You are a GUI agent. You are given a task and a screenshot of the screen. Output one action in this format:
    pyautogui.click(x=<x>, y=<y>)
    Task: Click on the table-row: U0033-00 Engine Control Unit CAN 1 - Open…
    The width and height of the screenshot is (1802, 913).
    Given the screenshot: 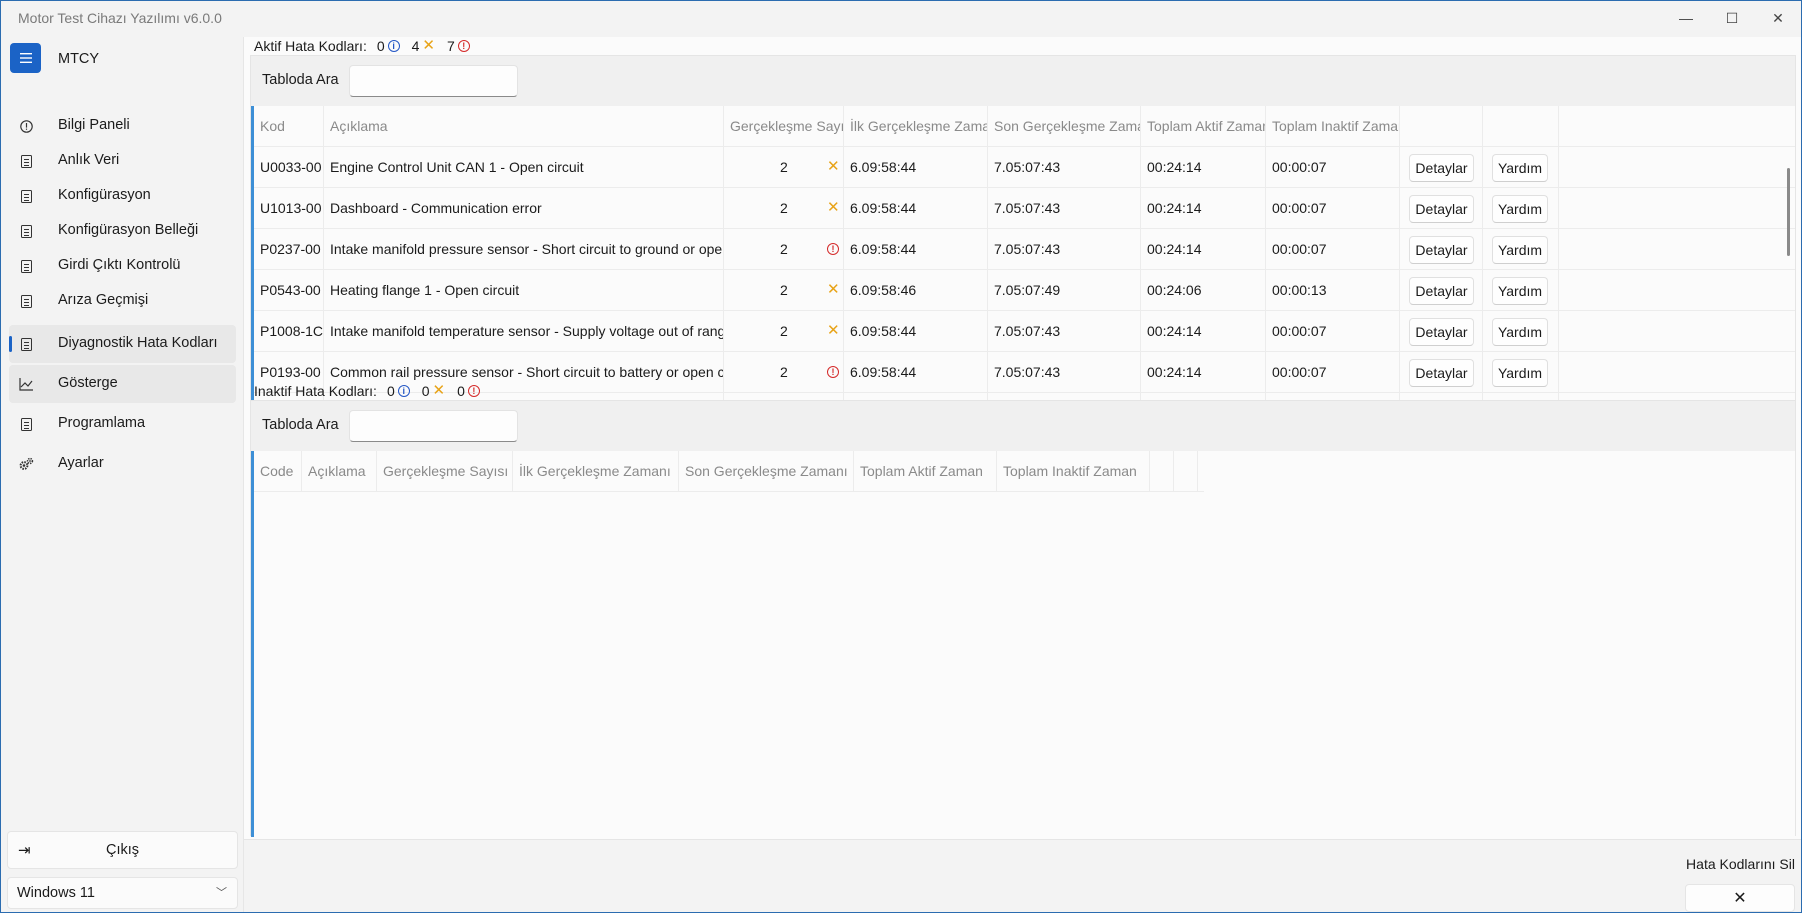 What is the action you would take?
    pyautogui.click(x=1024, y=167)
    